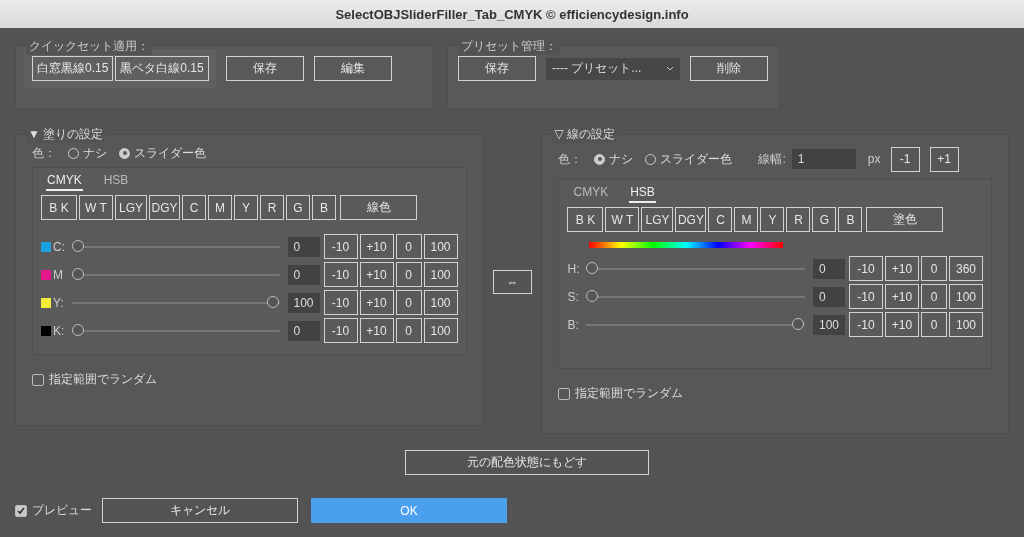 This screenshot has width=1024, height=537. What do you see at coordinates (73, 68) in the screenshot?
I see `quick-preset-button: 白窓黒線0.15` at bounding box center [73, 68].